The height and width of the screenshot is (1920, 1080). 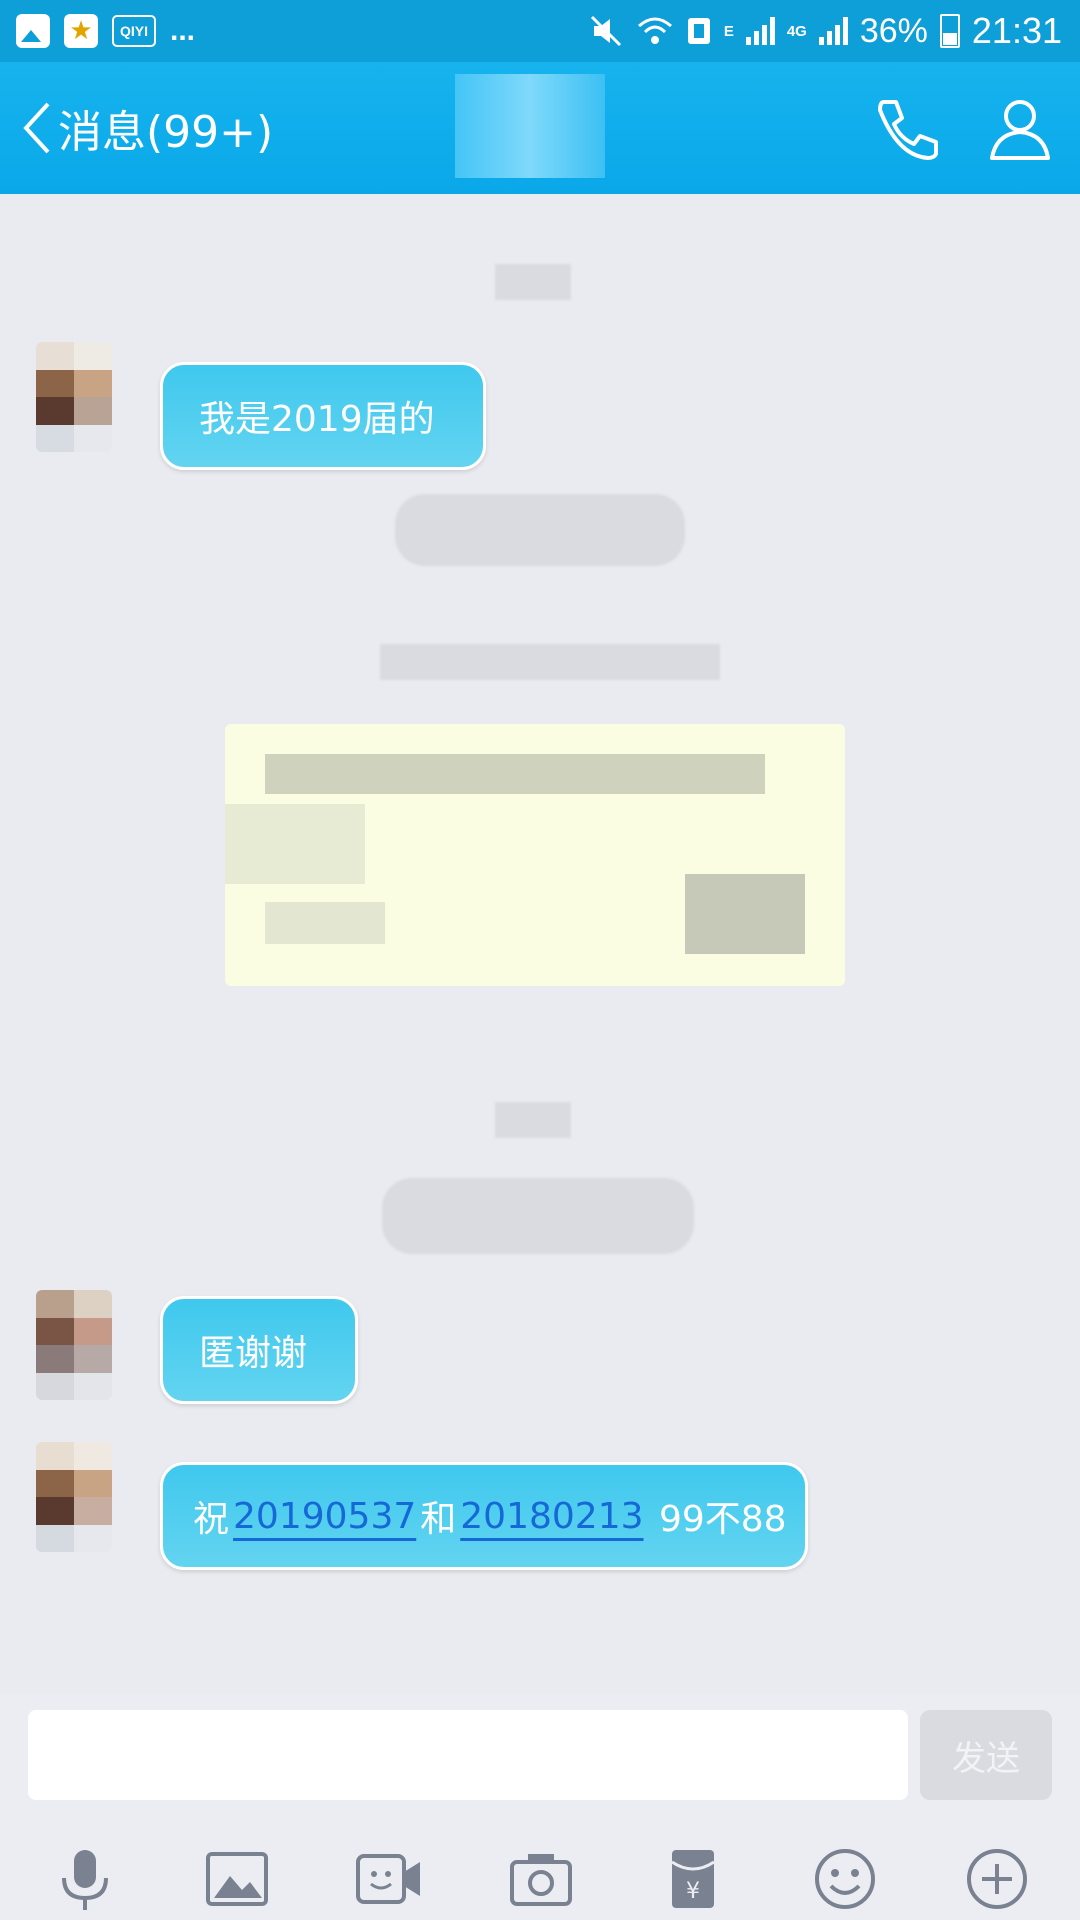 I want to click on message-text-suffix: 99不88, so click(x=717, y=1519).